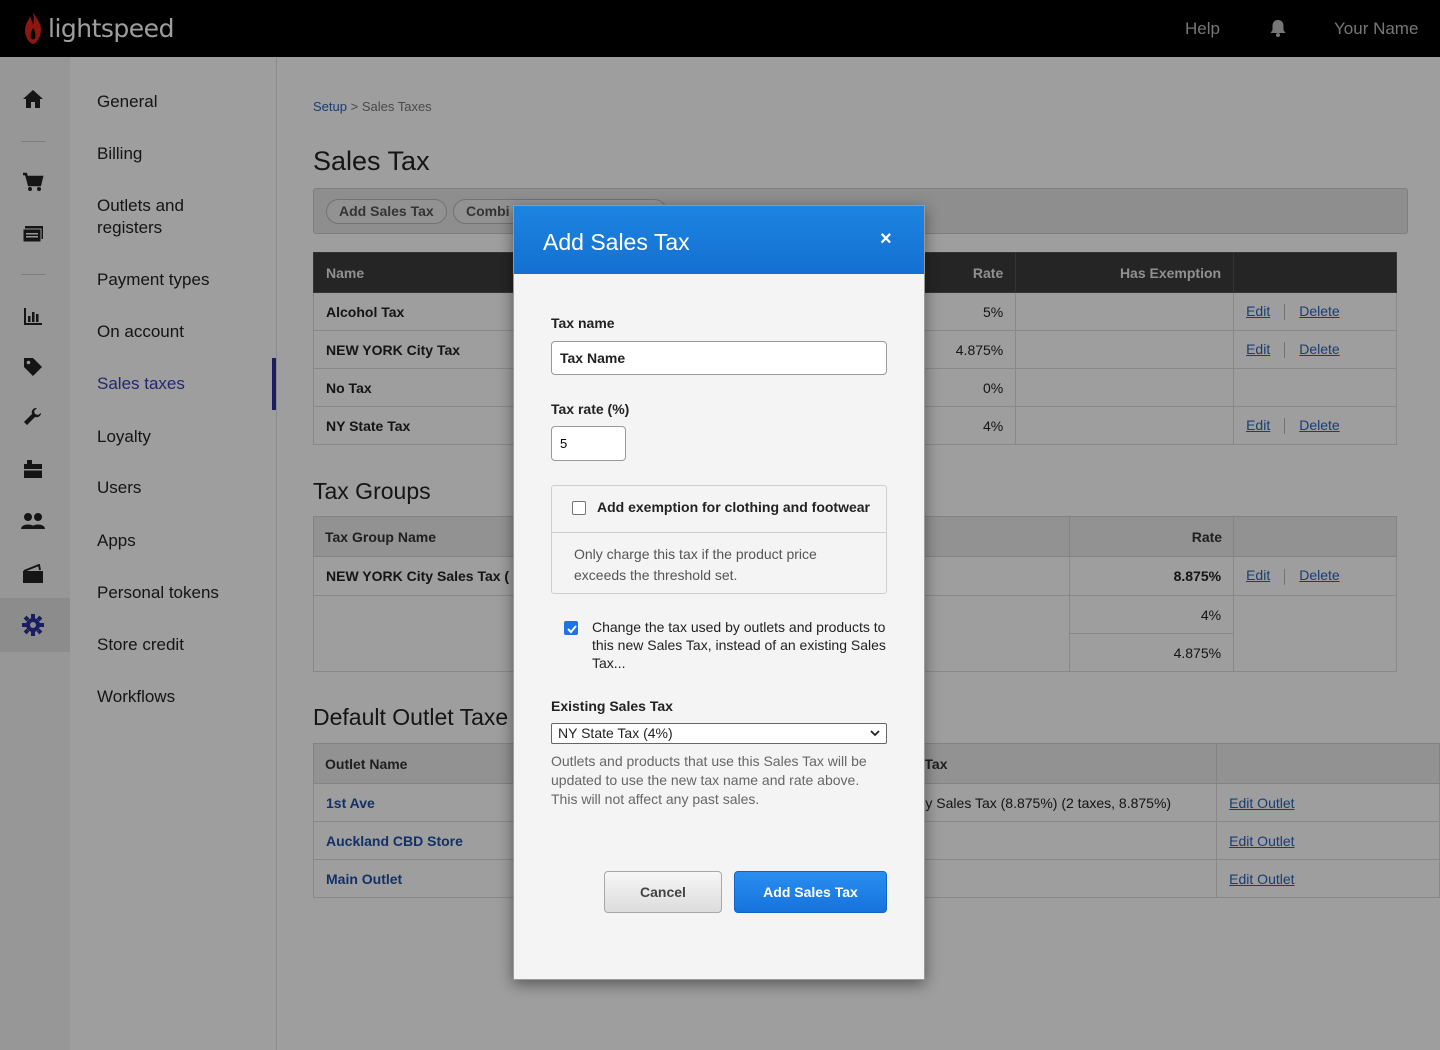 The image size is (1440, 1050). Describe the element at coordinates (886, 239) in the screenshot. I see `close-icon: ×` at that location.